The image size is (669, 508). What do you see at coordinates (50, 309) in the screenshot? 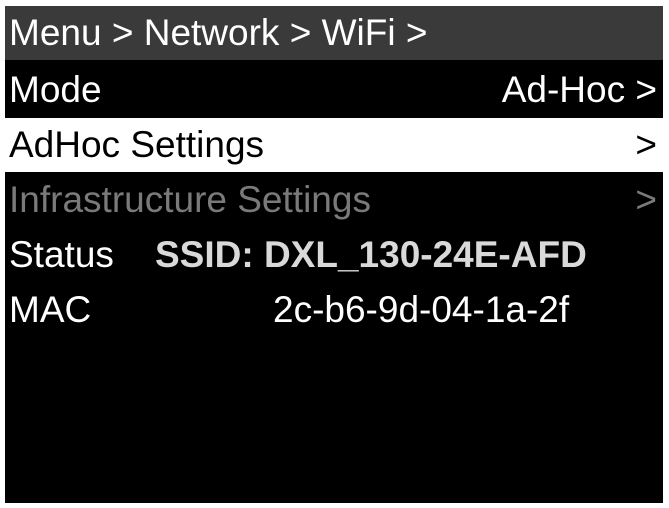
I see `mac-label: MAC` at bounding box center [50, 309].